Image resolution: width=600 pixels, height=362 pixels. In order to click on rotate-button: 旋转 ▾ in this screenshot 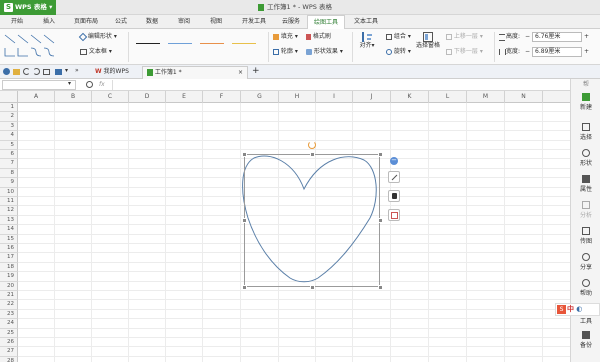, I will do `click(398, 52)`.